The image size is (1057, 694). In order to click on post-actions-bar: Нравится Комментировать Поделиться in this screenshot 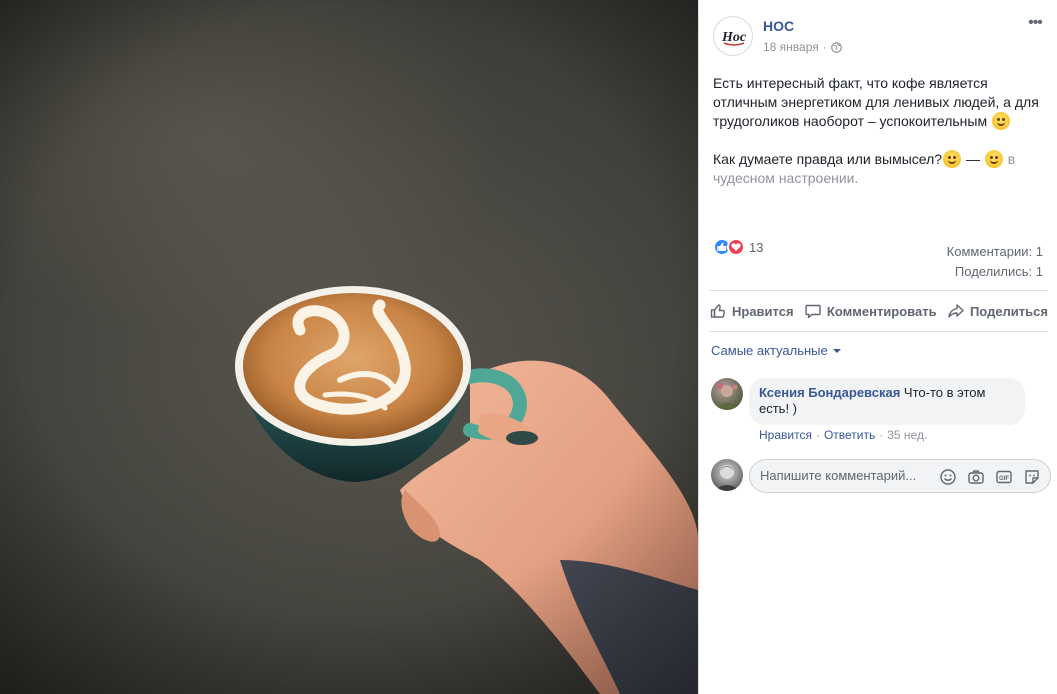, I will do `click(878, 311)`.